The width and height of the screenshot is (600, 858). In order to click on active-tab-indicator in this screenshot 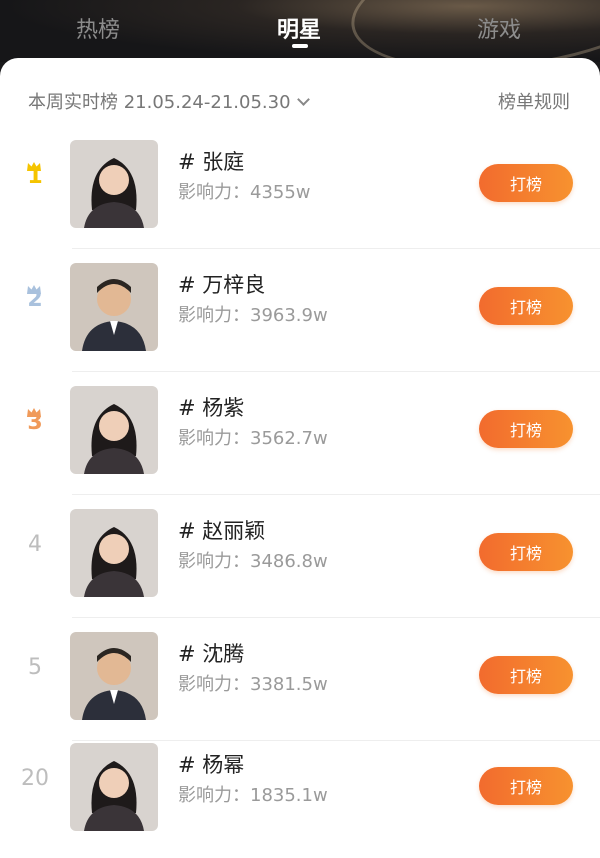, I will do `click(300, 46)`.